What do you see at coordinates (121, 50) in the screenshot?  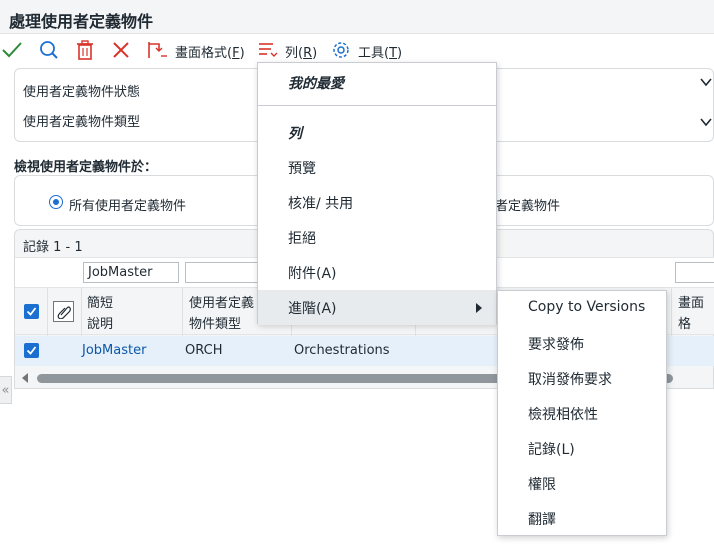 I see `cancel-close-icon` at bounding box center [121, 50].